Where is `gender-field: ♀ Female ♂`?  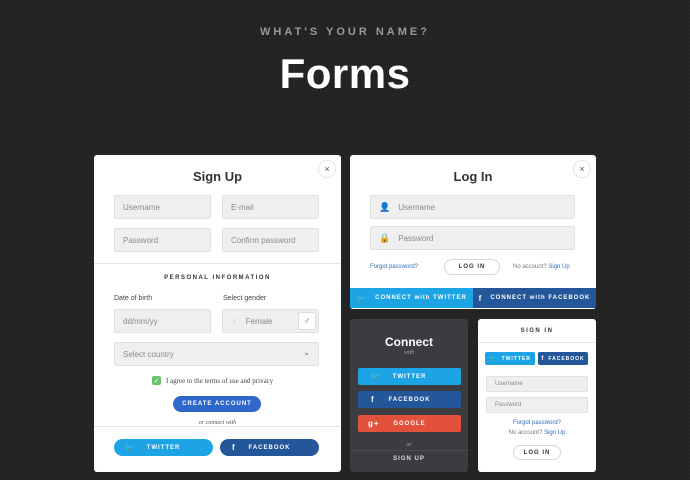
gender-field: ♀ Female ♂ is located at coordinates (270, 321).